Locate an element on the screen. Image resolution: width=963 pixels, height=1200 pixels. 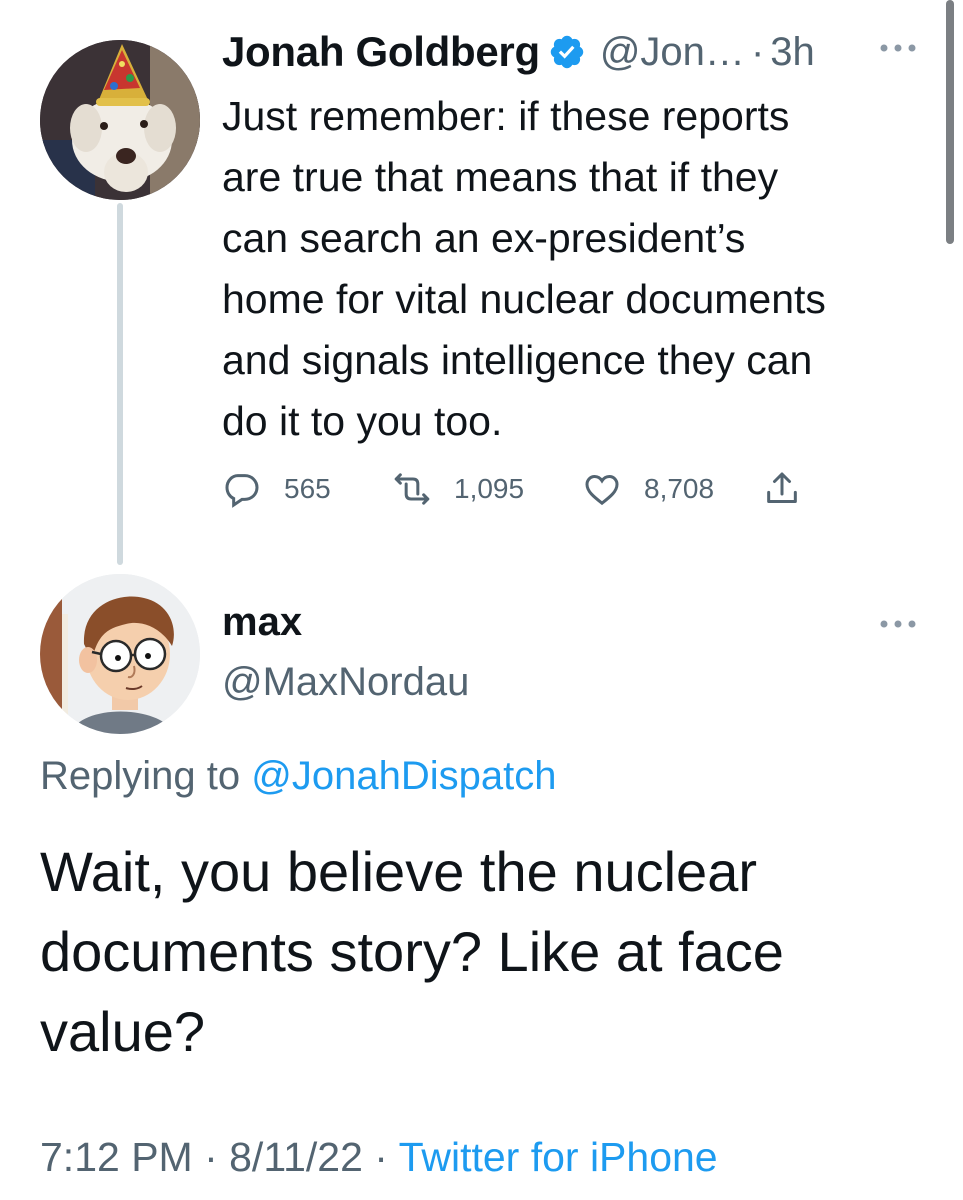
cartoon-avatar-image is located at coordinates (120, 654).